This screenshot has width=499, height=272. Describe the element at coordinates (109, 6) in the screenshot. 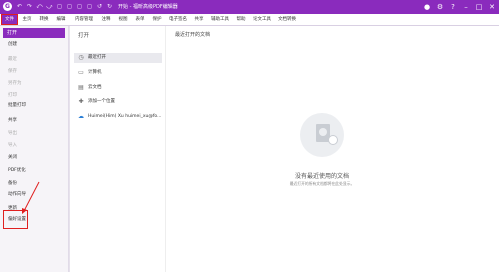

I see `quick-access-icon: ↻` at that location.